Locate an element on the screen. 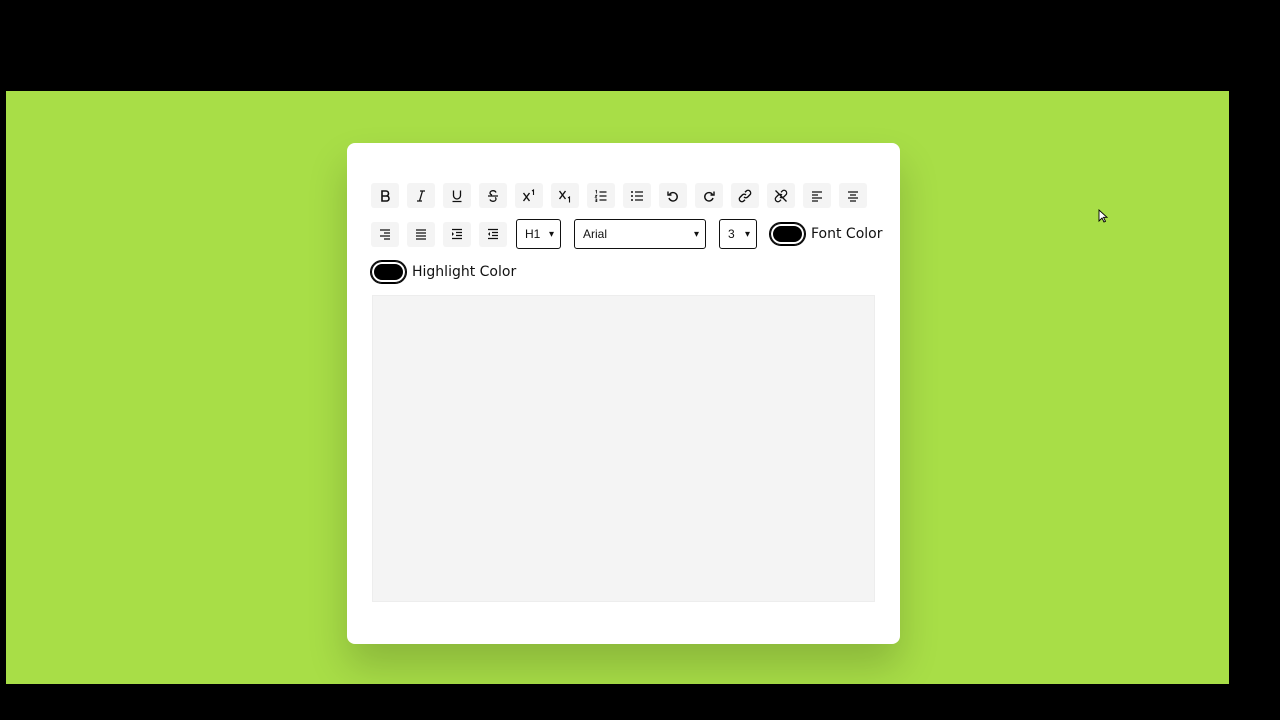 This screenshot has width=1280, height=720. align-center-icon is located at coordinates (853, 196).